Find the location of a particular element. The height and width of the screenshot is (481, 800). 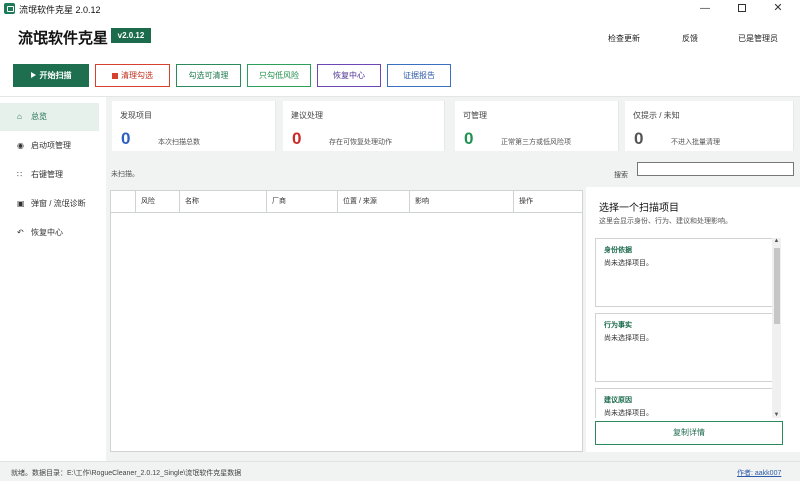

scroll-down-icon: ▼ is located at coordinates (776, 415).